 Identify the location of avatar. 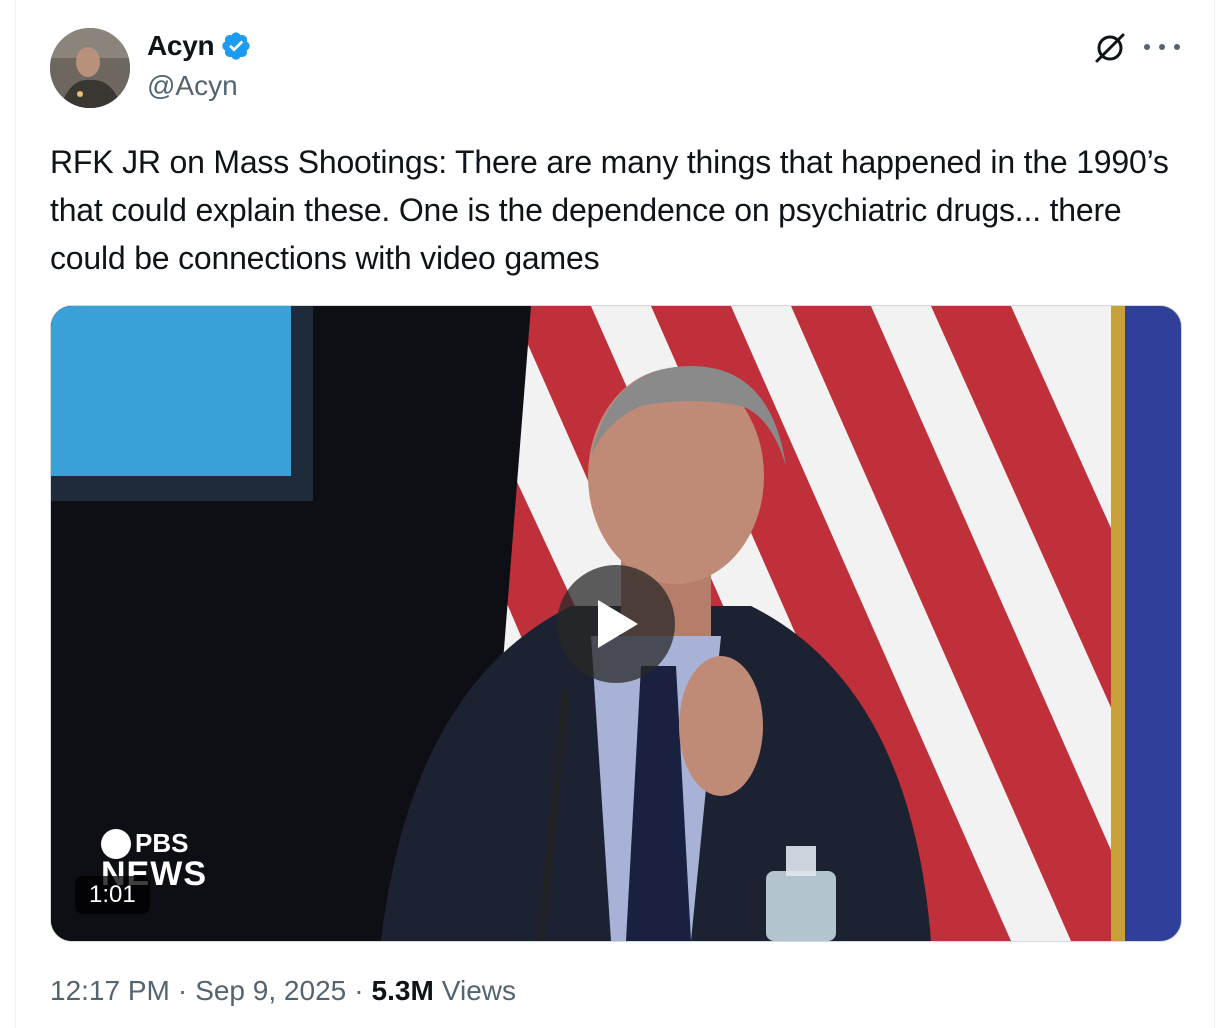
(90, 68).